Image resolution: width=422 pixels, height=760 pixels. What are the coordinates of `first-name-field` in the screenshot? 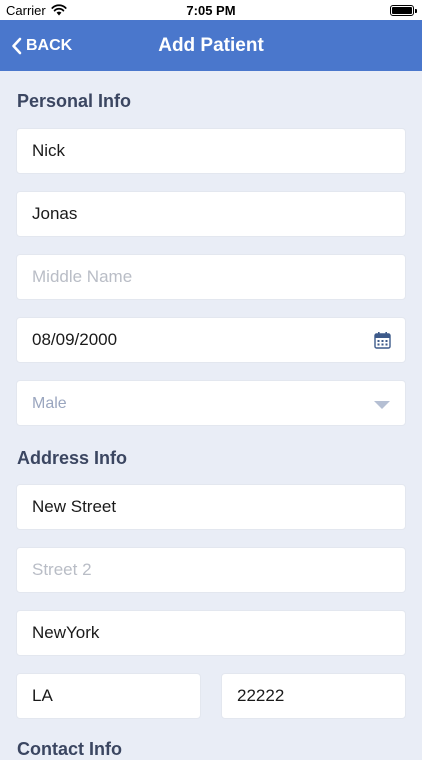 It's located at (211, 151).